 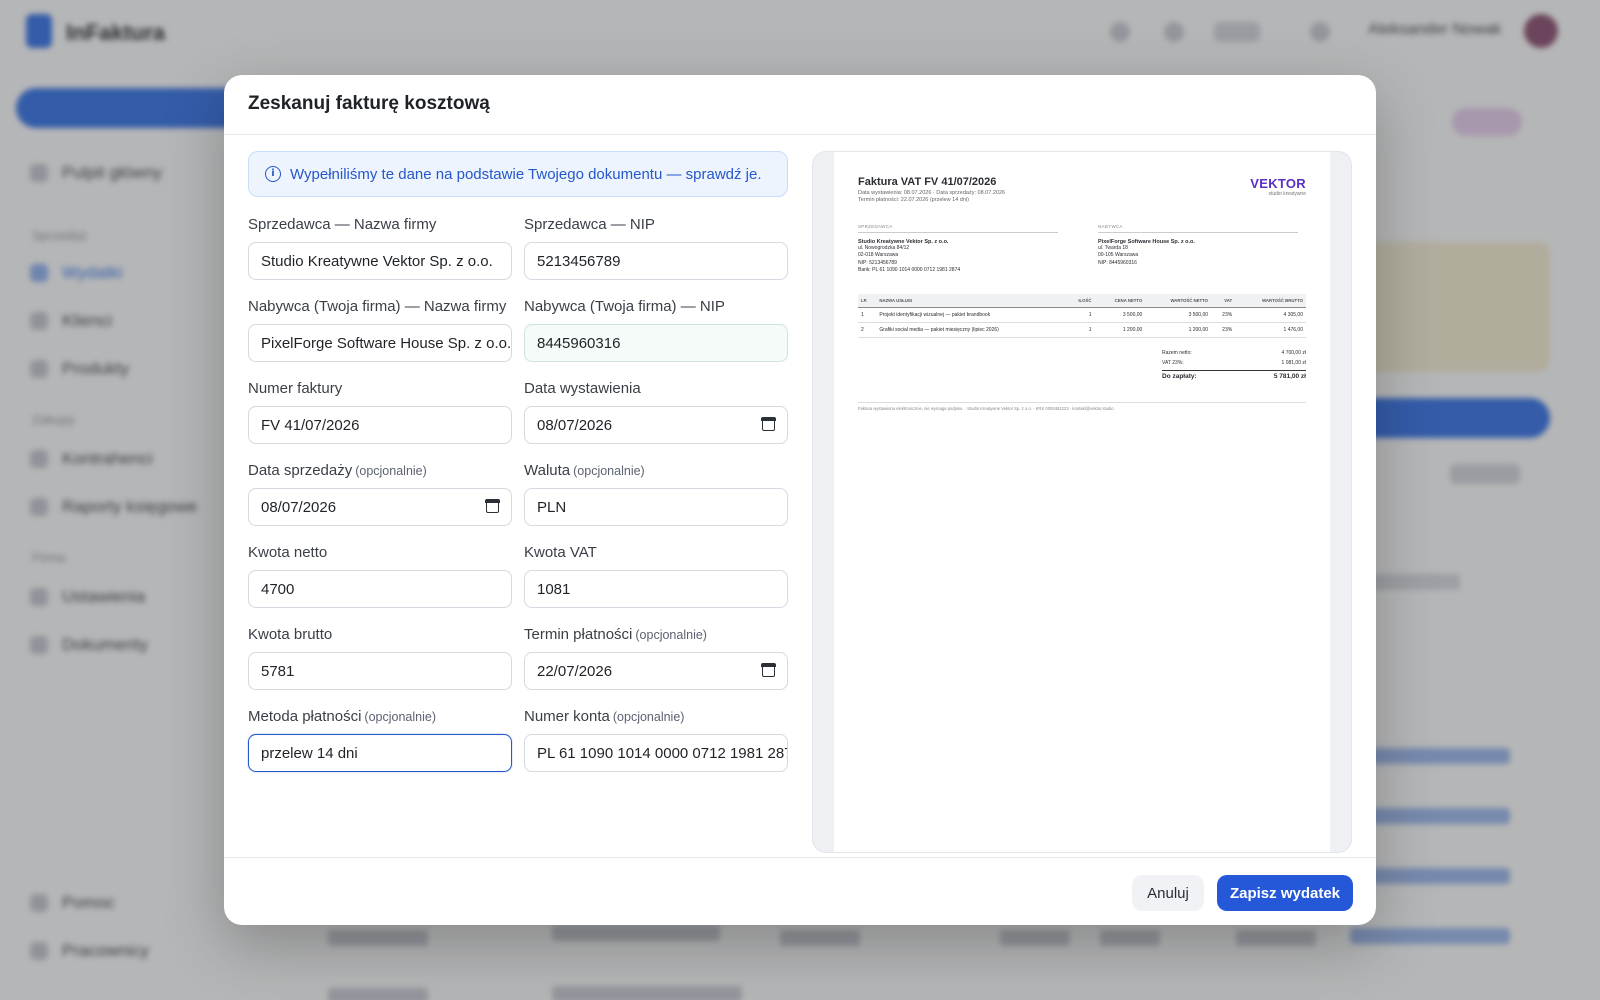 I want to click on vat-amount-input: 1081, so click(x=656, y=589).